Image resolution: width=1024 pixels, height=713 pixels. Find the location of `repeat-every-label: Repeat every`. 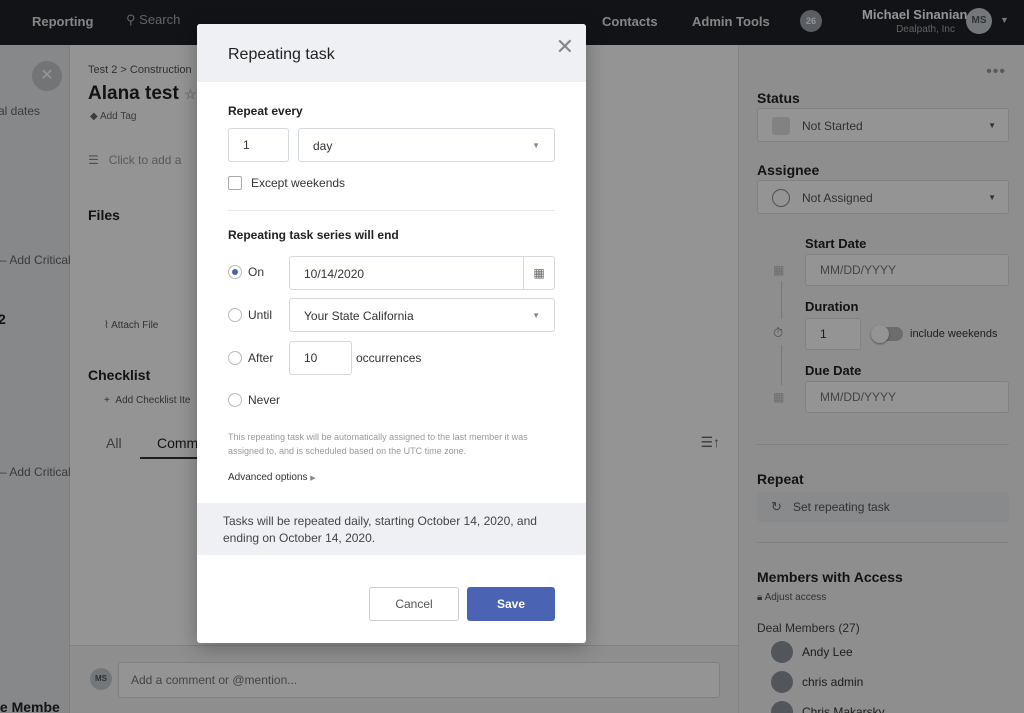

repeat-every-label: Repeat every is located at coordinates (265, 111).